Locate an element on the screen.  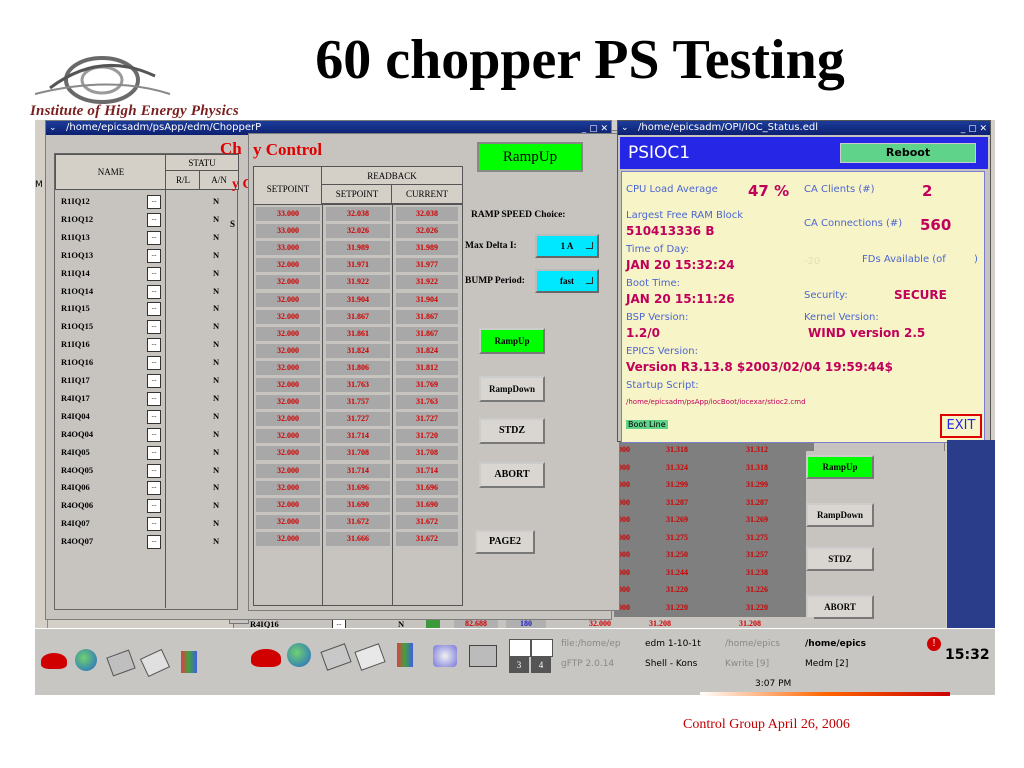
exit-button: EXIT is located at coordinates (961, 426).